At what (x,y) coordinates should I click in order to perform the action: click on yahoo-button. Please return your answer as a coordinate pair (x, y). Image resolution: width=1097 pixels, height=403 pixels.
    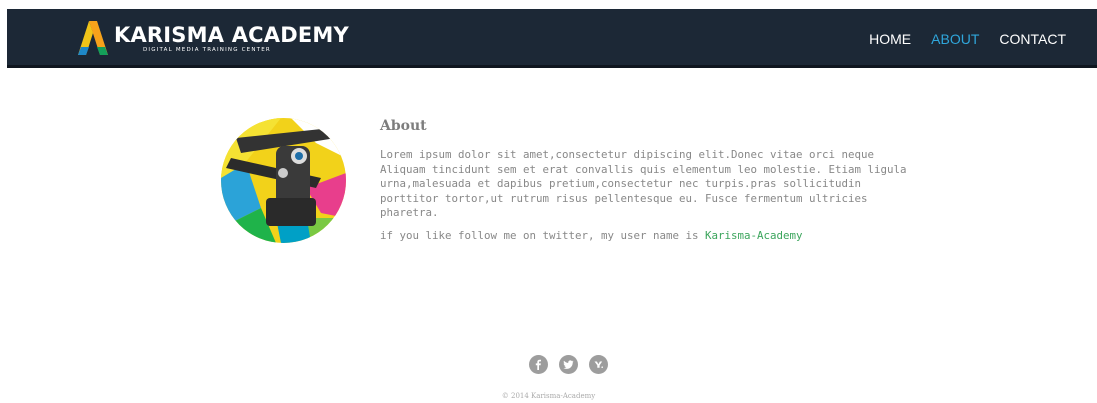
    Looking at the image, I should click on (598, 364).